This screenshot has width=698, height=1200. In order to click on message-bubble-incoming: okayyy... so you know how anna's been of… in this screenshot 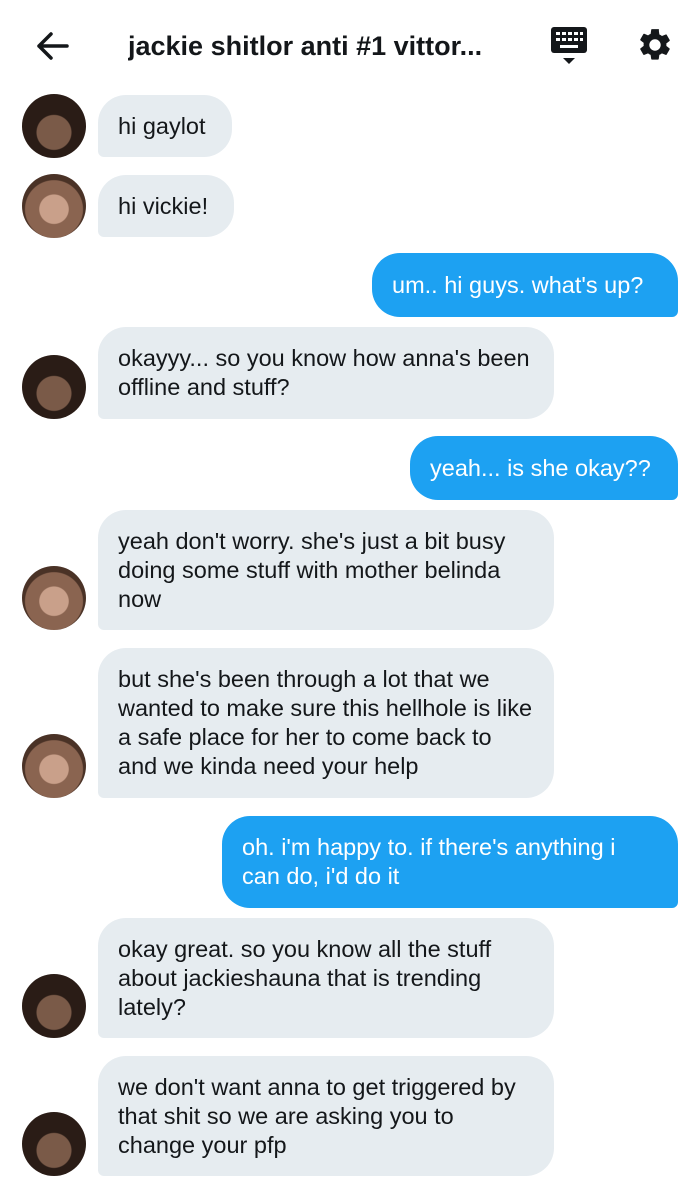, I will do `click(326, 373)`.